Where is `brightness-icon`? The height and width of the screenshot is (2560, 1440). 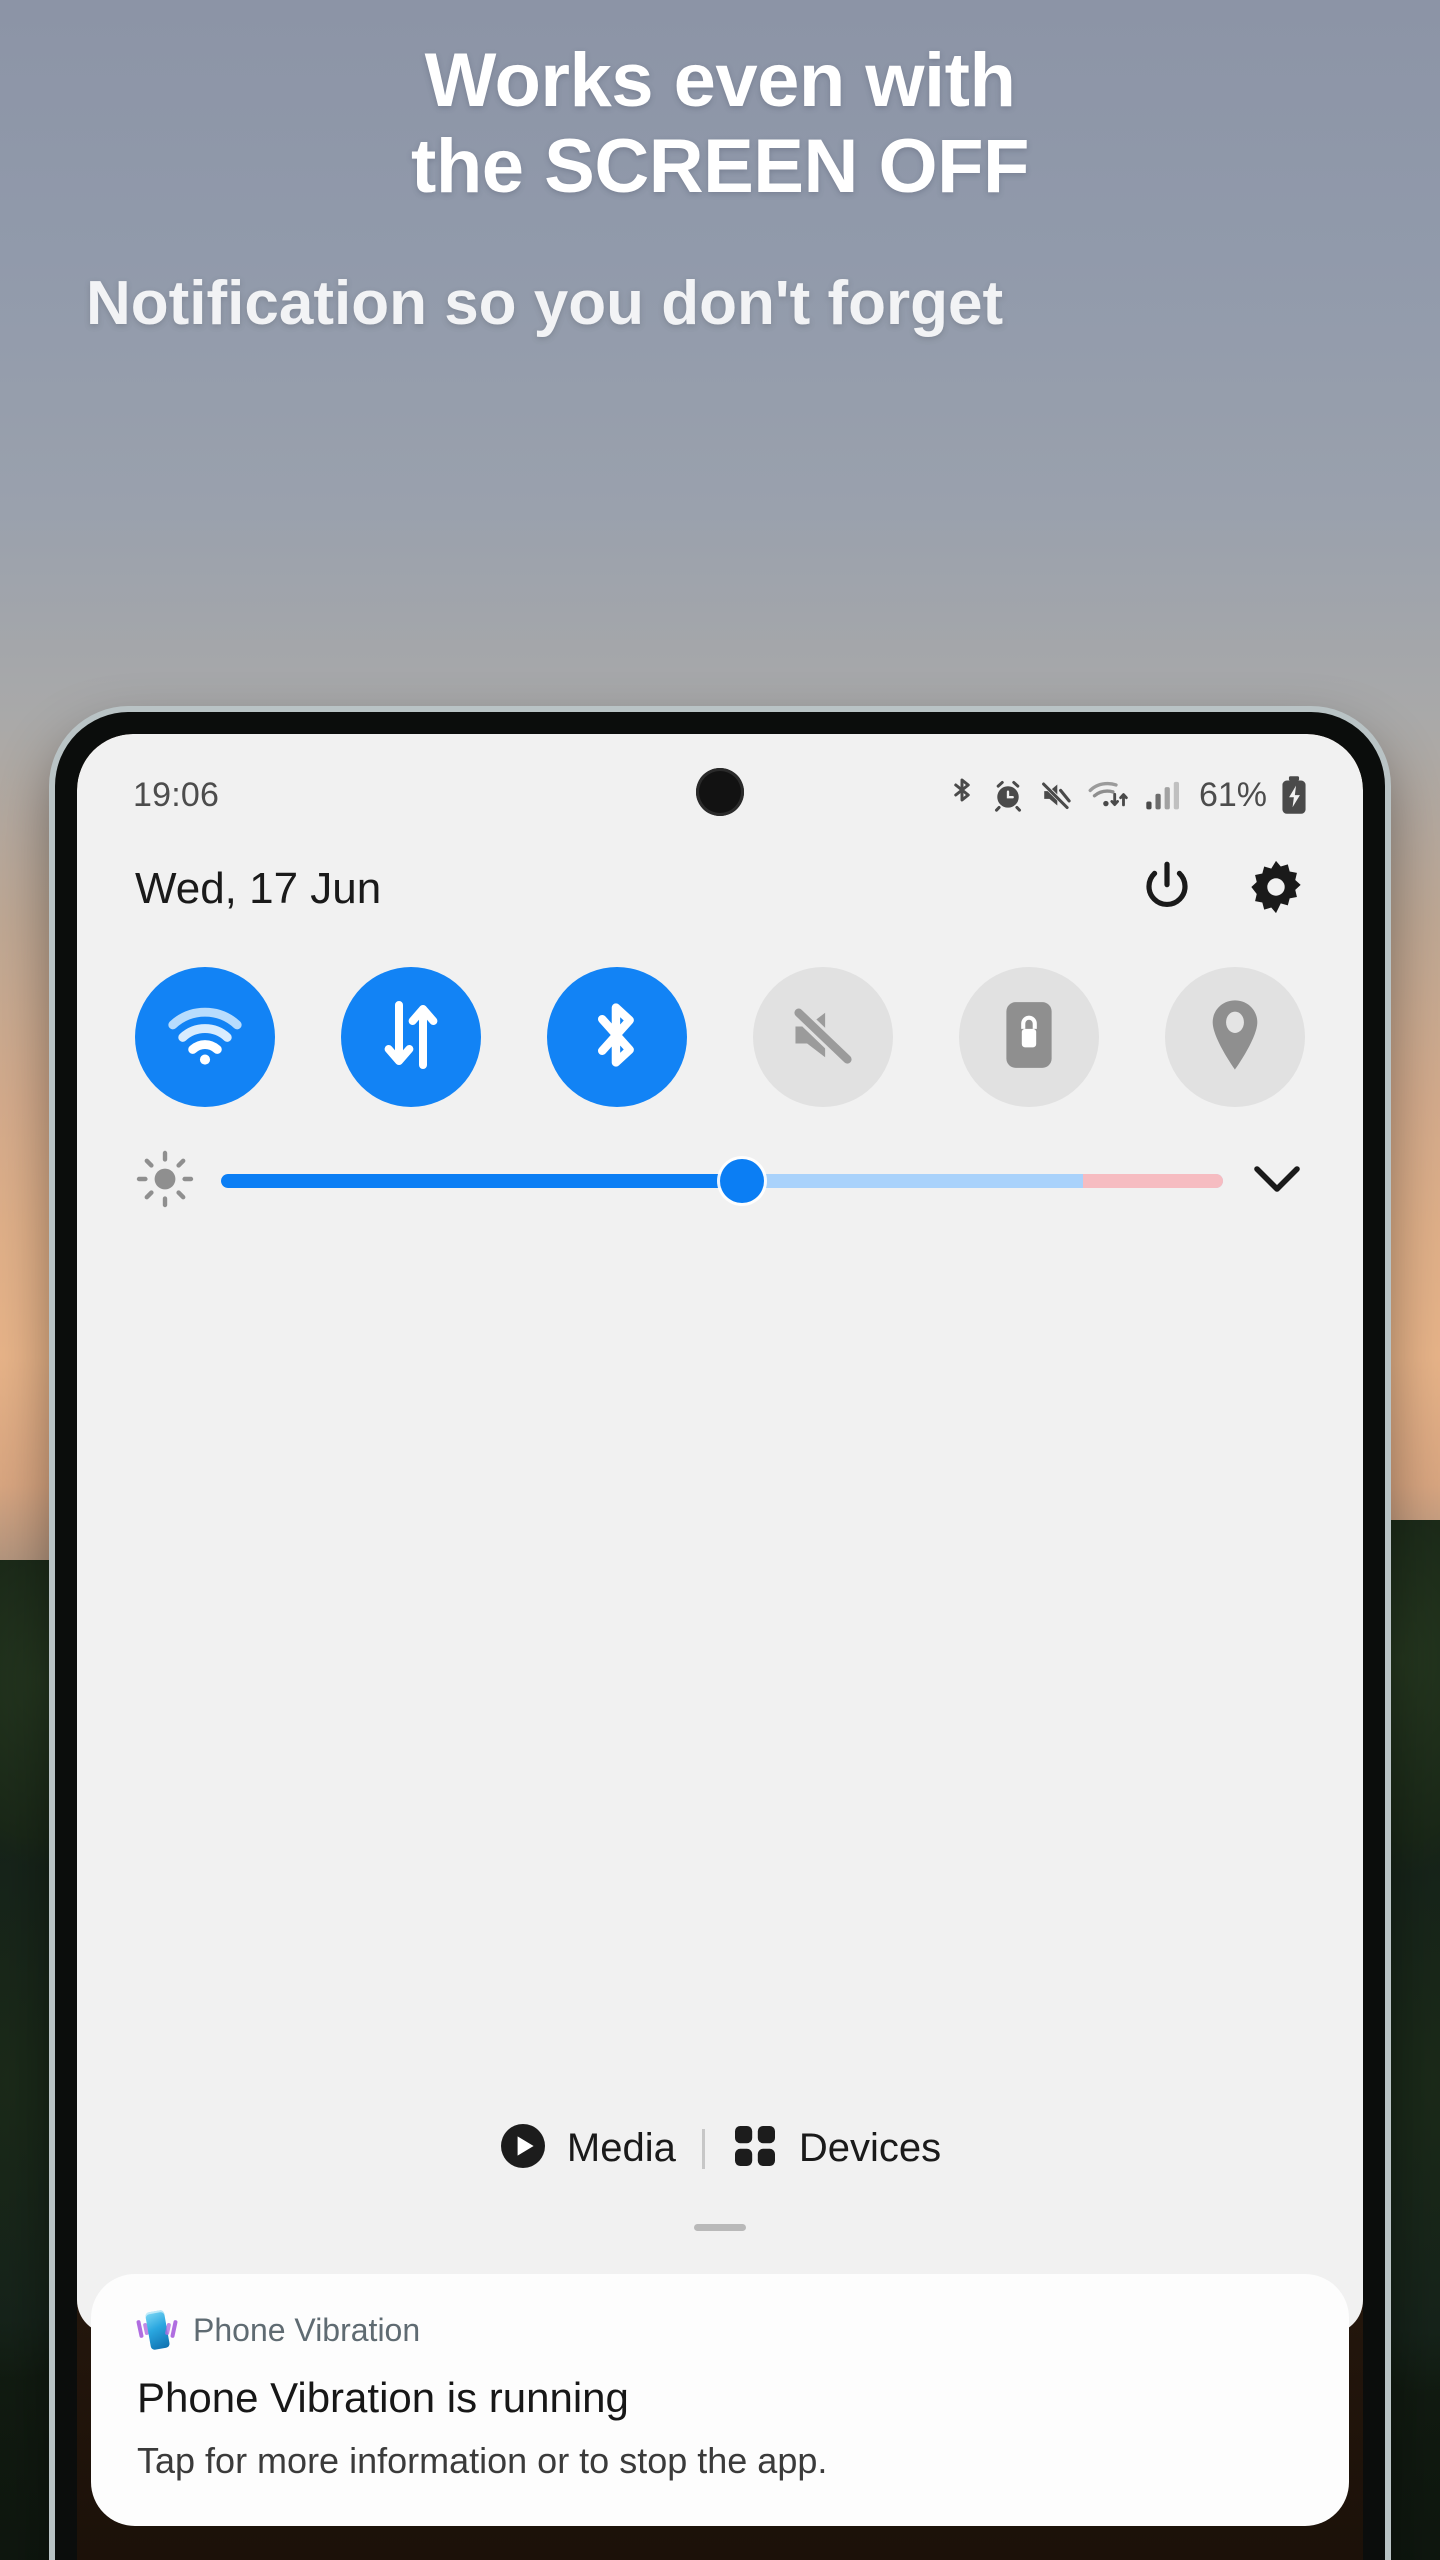
brightness-icon is located at coordinates (165, 1181).